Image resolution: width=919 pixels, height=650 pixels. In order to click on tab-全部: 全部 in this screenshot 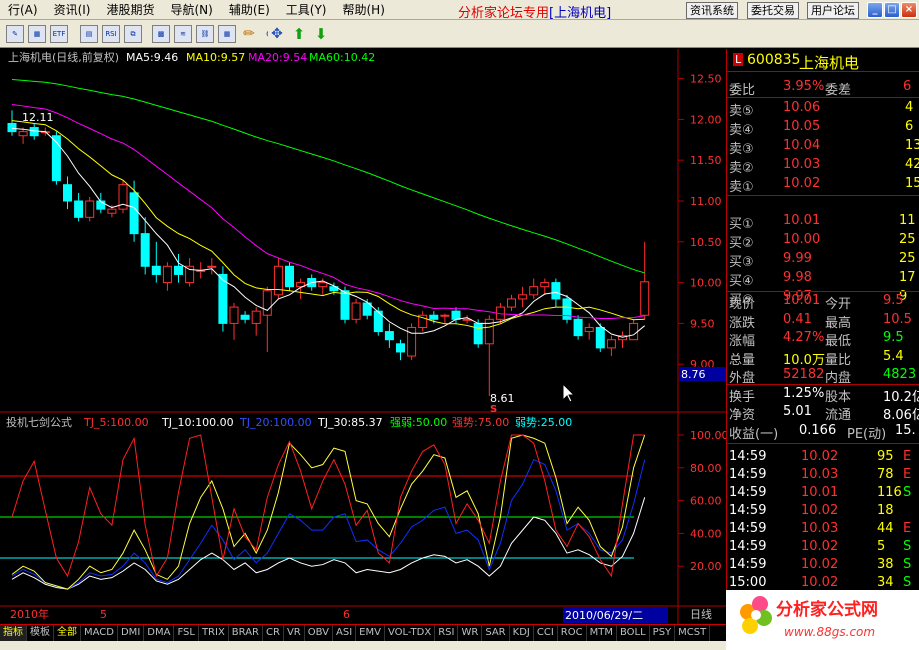, I will do `click(67, 633)`.